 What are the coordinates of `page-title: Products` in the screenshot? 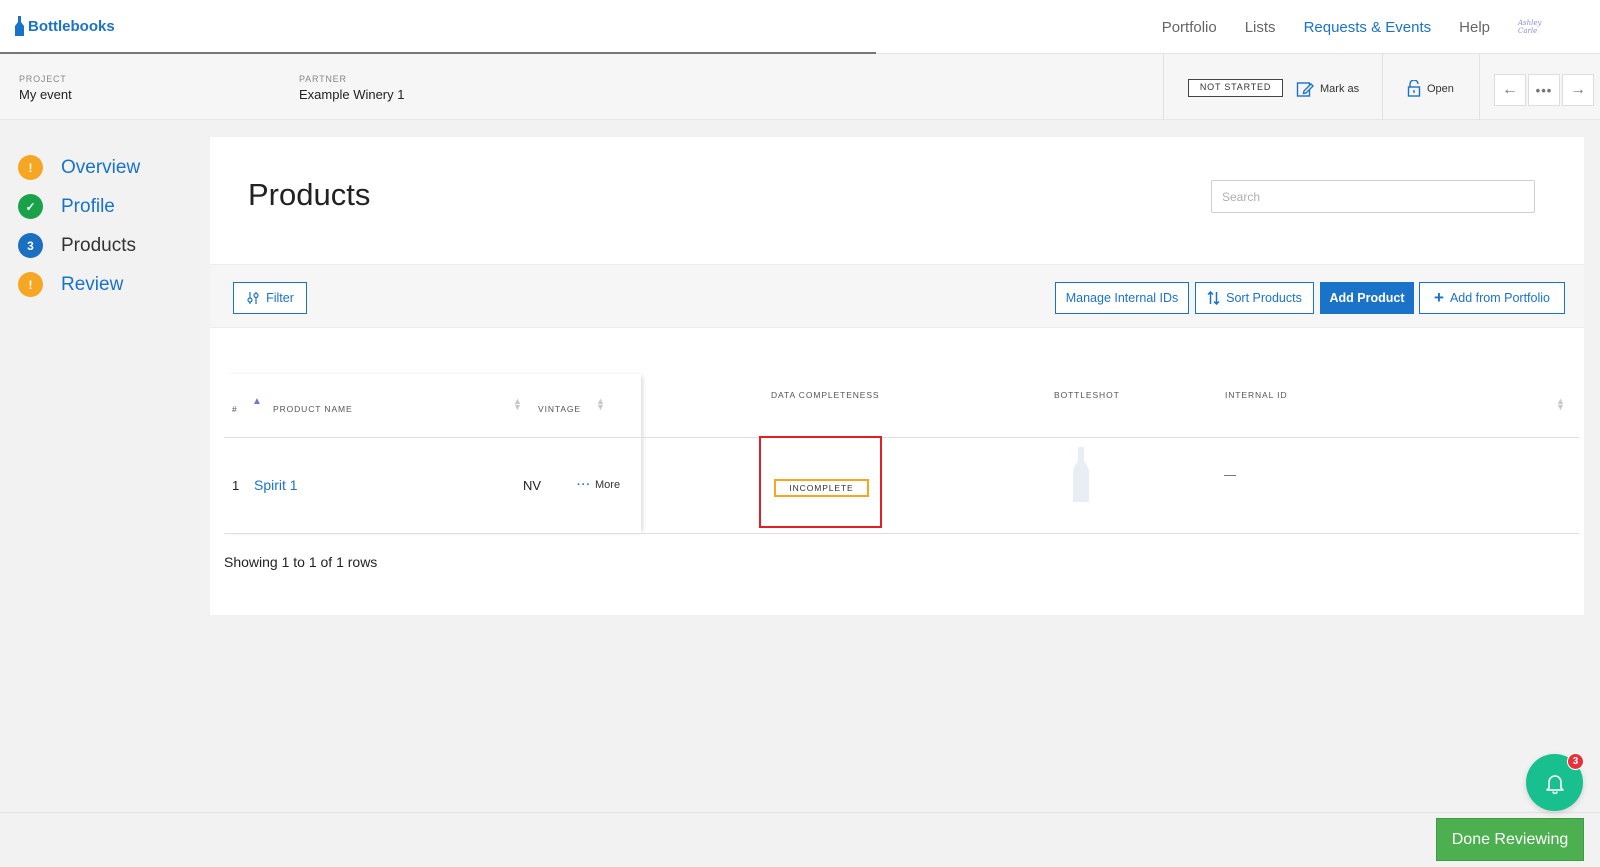 It's located at (309, 194).